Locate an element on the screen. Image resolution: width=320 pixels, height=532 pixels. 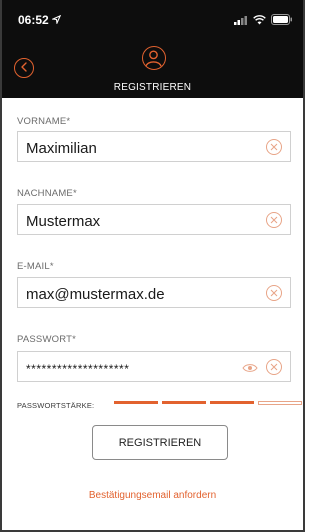
back-button is located at coordinates (24, 68).